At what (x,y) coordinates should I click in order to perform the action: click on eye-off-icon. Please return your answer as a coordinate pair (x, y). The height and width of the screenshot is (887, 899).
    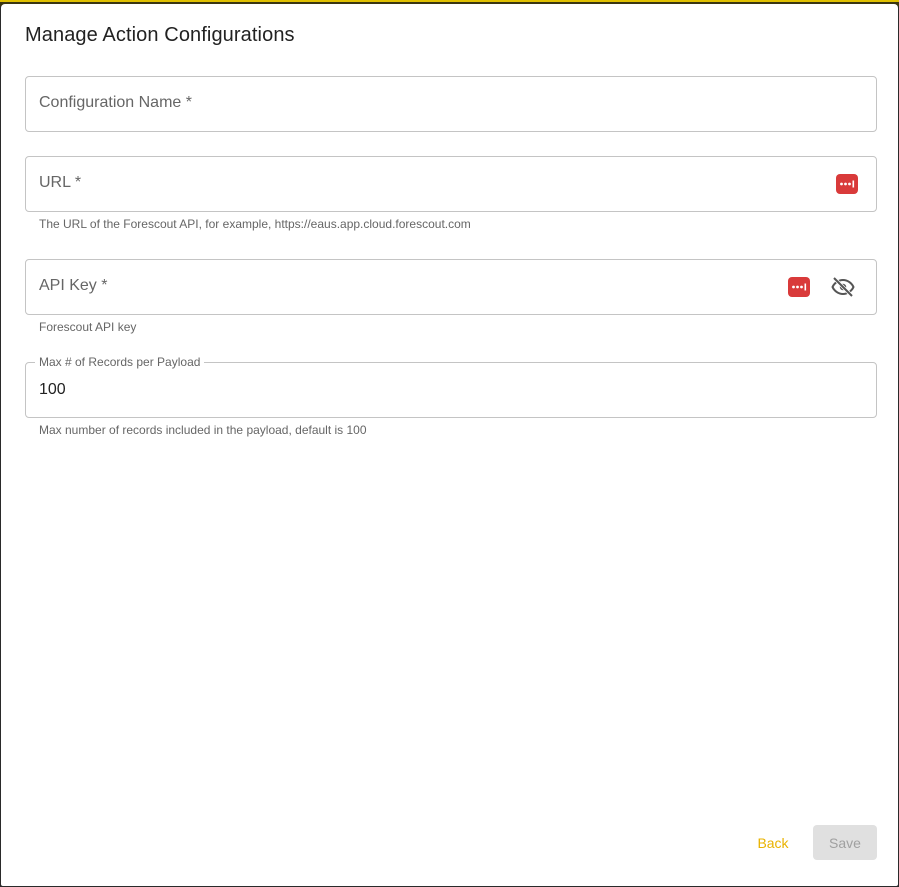
    Looking at the image, I should click on (843, 287).